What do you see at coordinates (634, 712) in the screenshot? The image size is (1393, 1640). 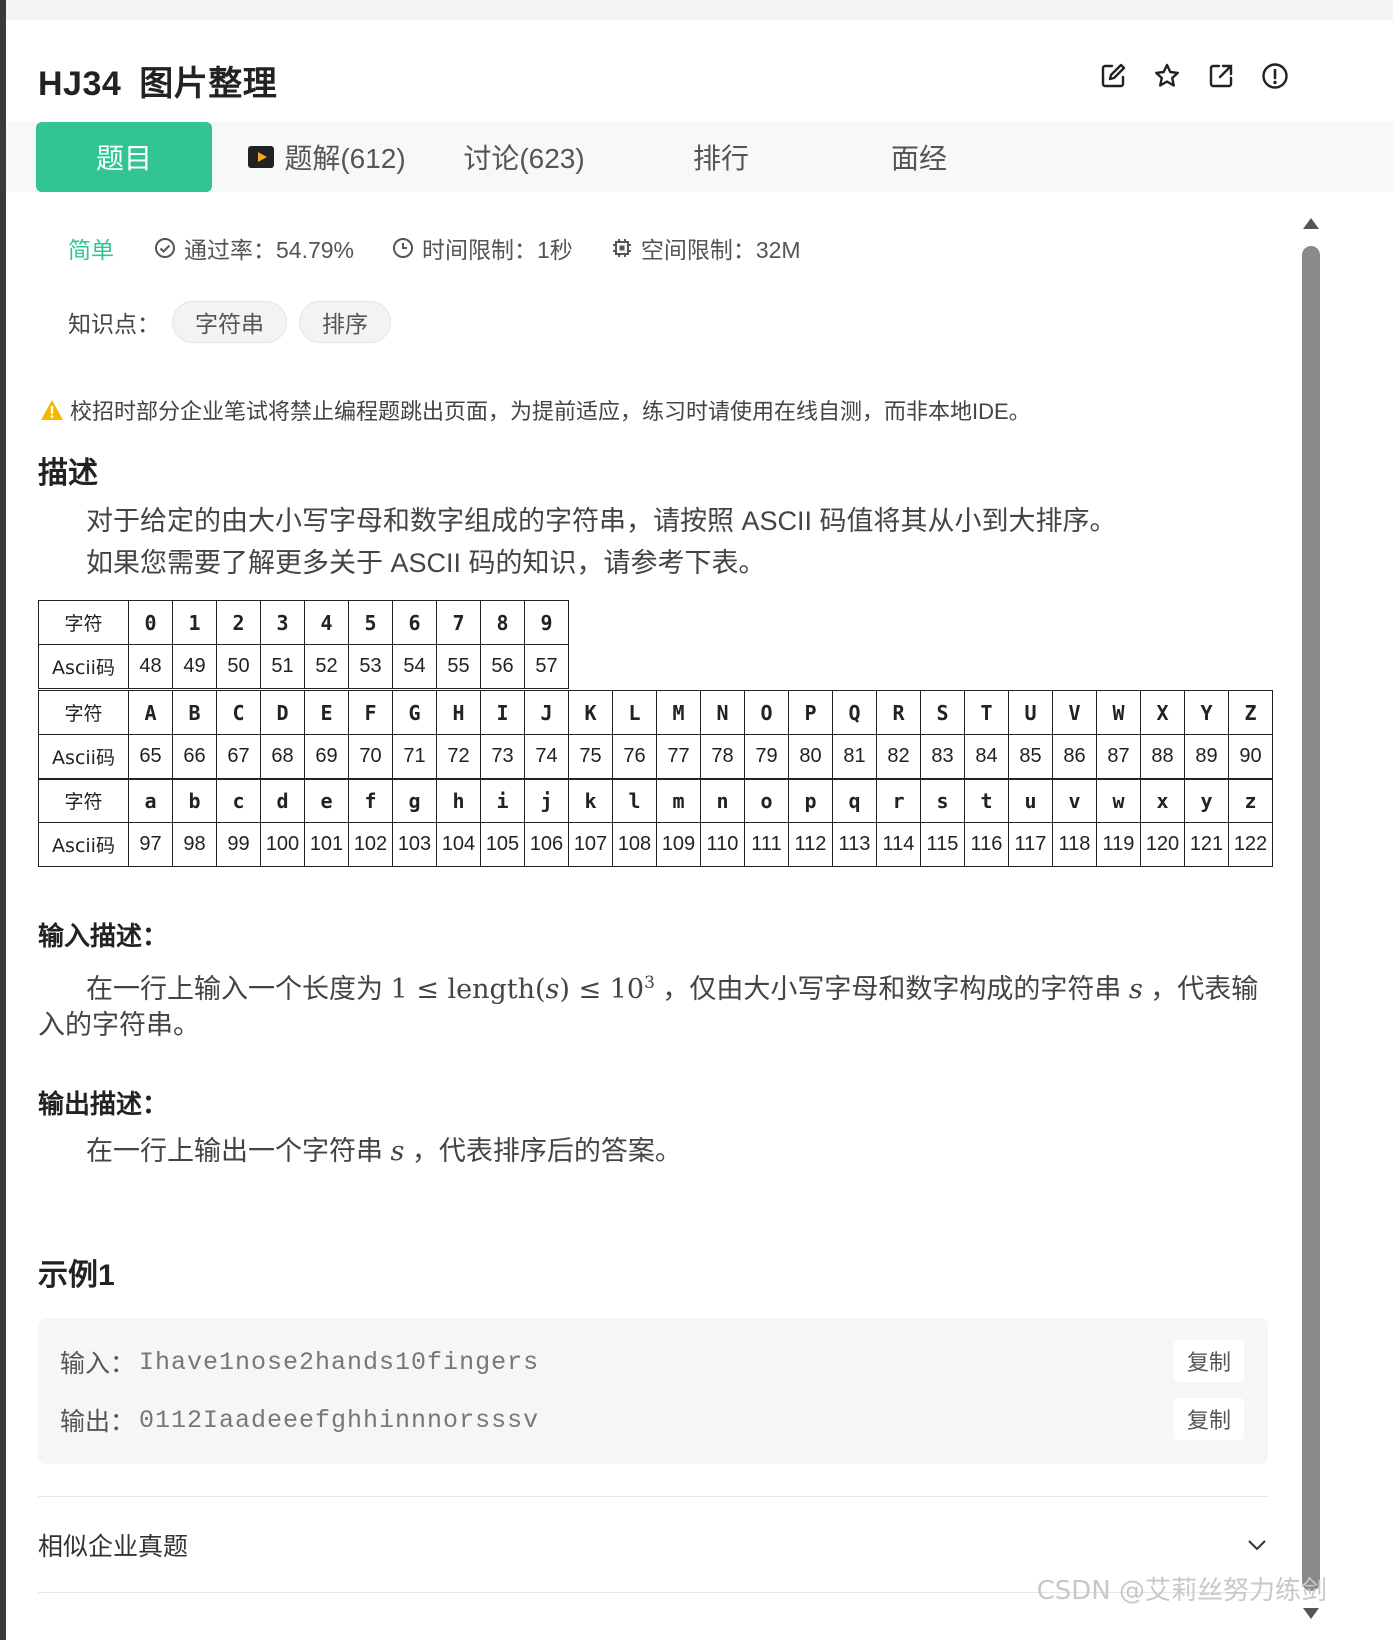 I see `ascii-char-cell: L` at bounding box center [634, 712].